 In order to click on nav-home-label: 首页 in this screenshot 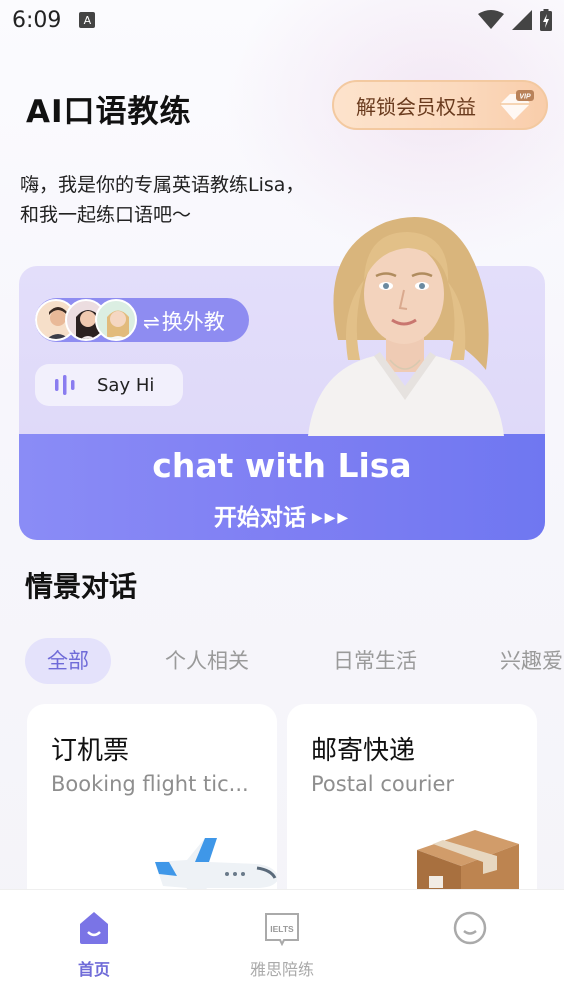, I will do `click(93, 969)`.